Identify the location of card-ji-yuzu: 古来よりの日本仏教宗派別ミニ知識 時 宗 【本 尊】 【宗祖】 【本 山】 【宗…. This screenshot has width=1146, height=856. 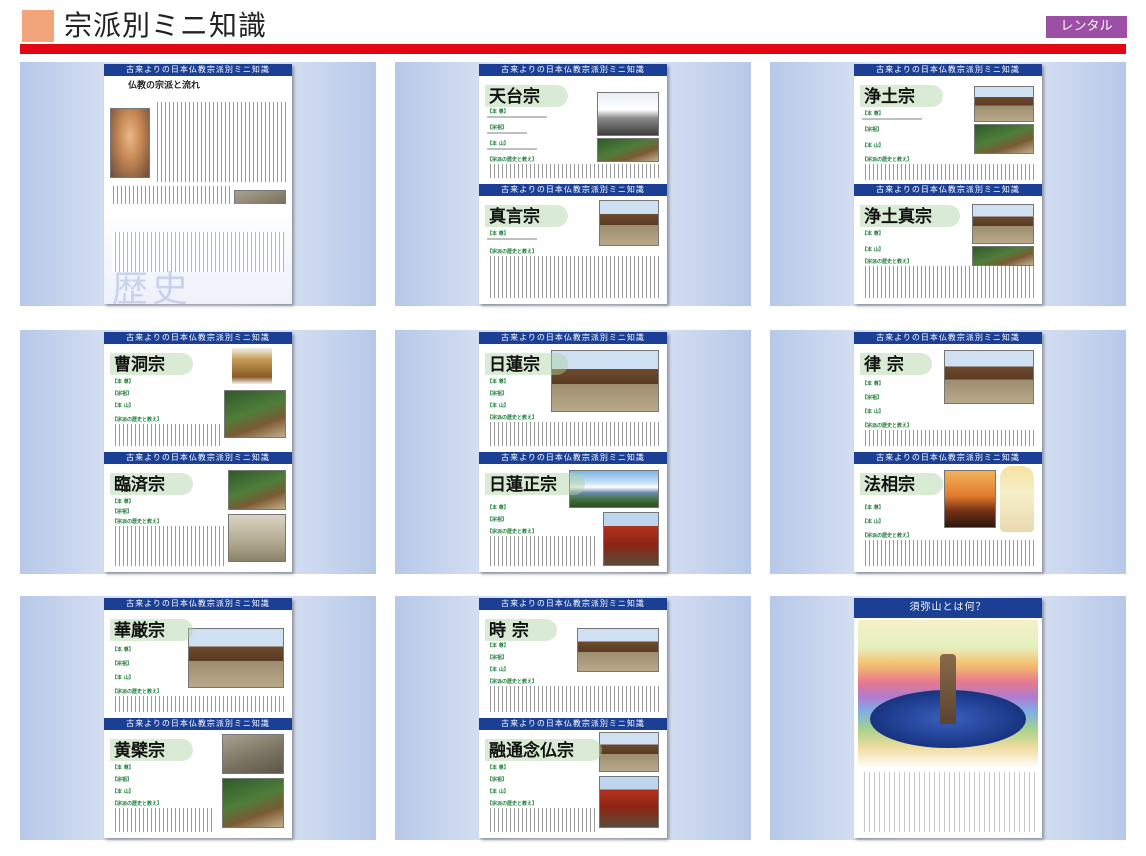
(573, 718).